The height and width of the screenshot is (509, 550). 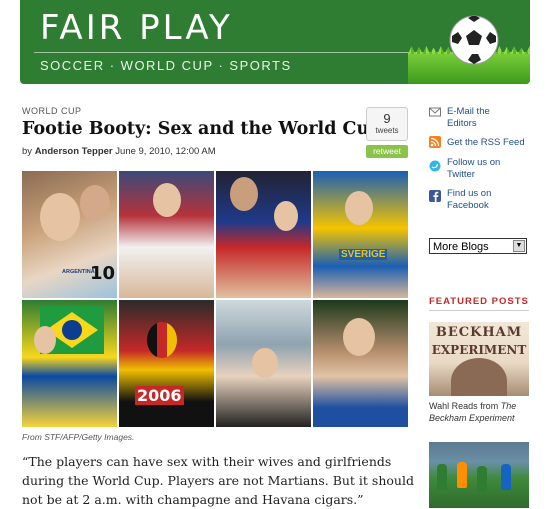 I want to click on twitter-link: Follow us on Twitter, so click(x=482, y=168).